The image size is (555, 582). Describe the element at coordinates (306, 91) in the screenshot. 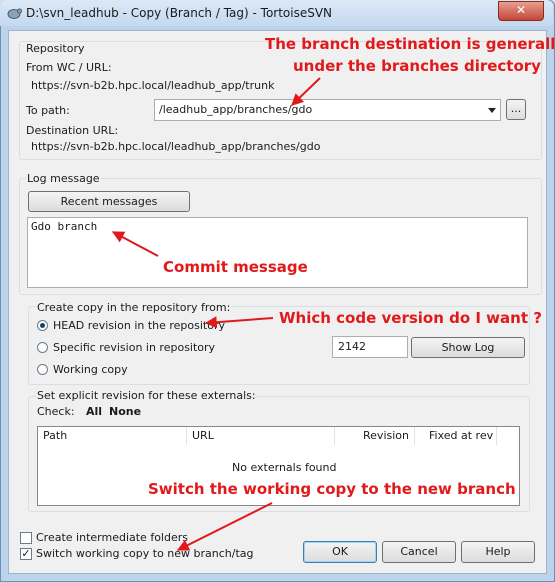

I see `arrow-to-path` at that location.